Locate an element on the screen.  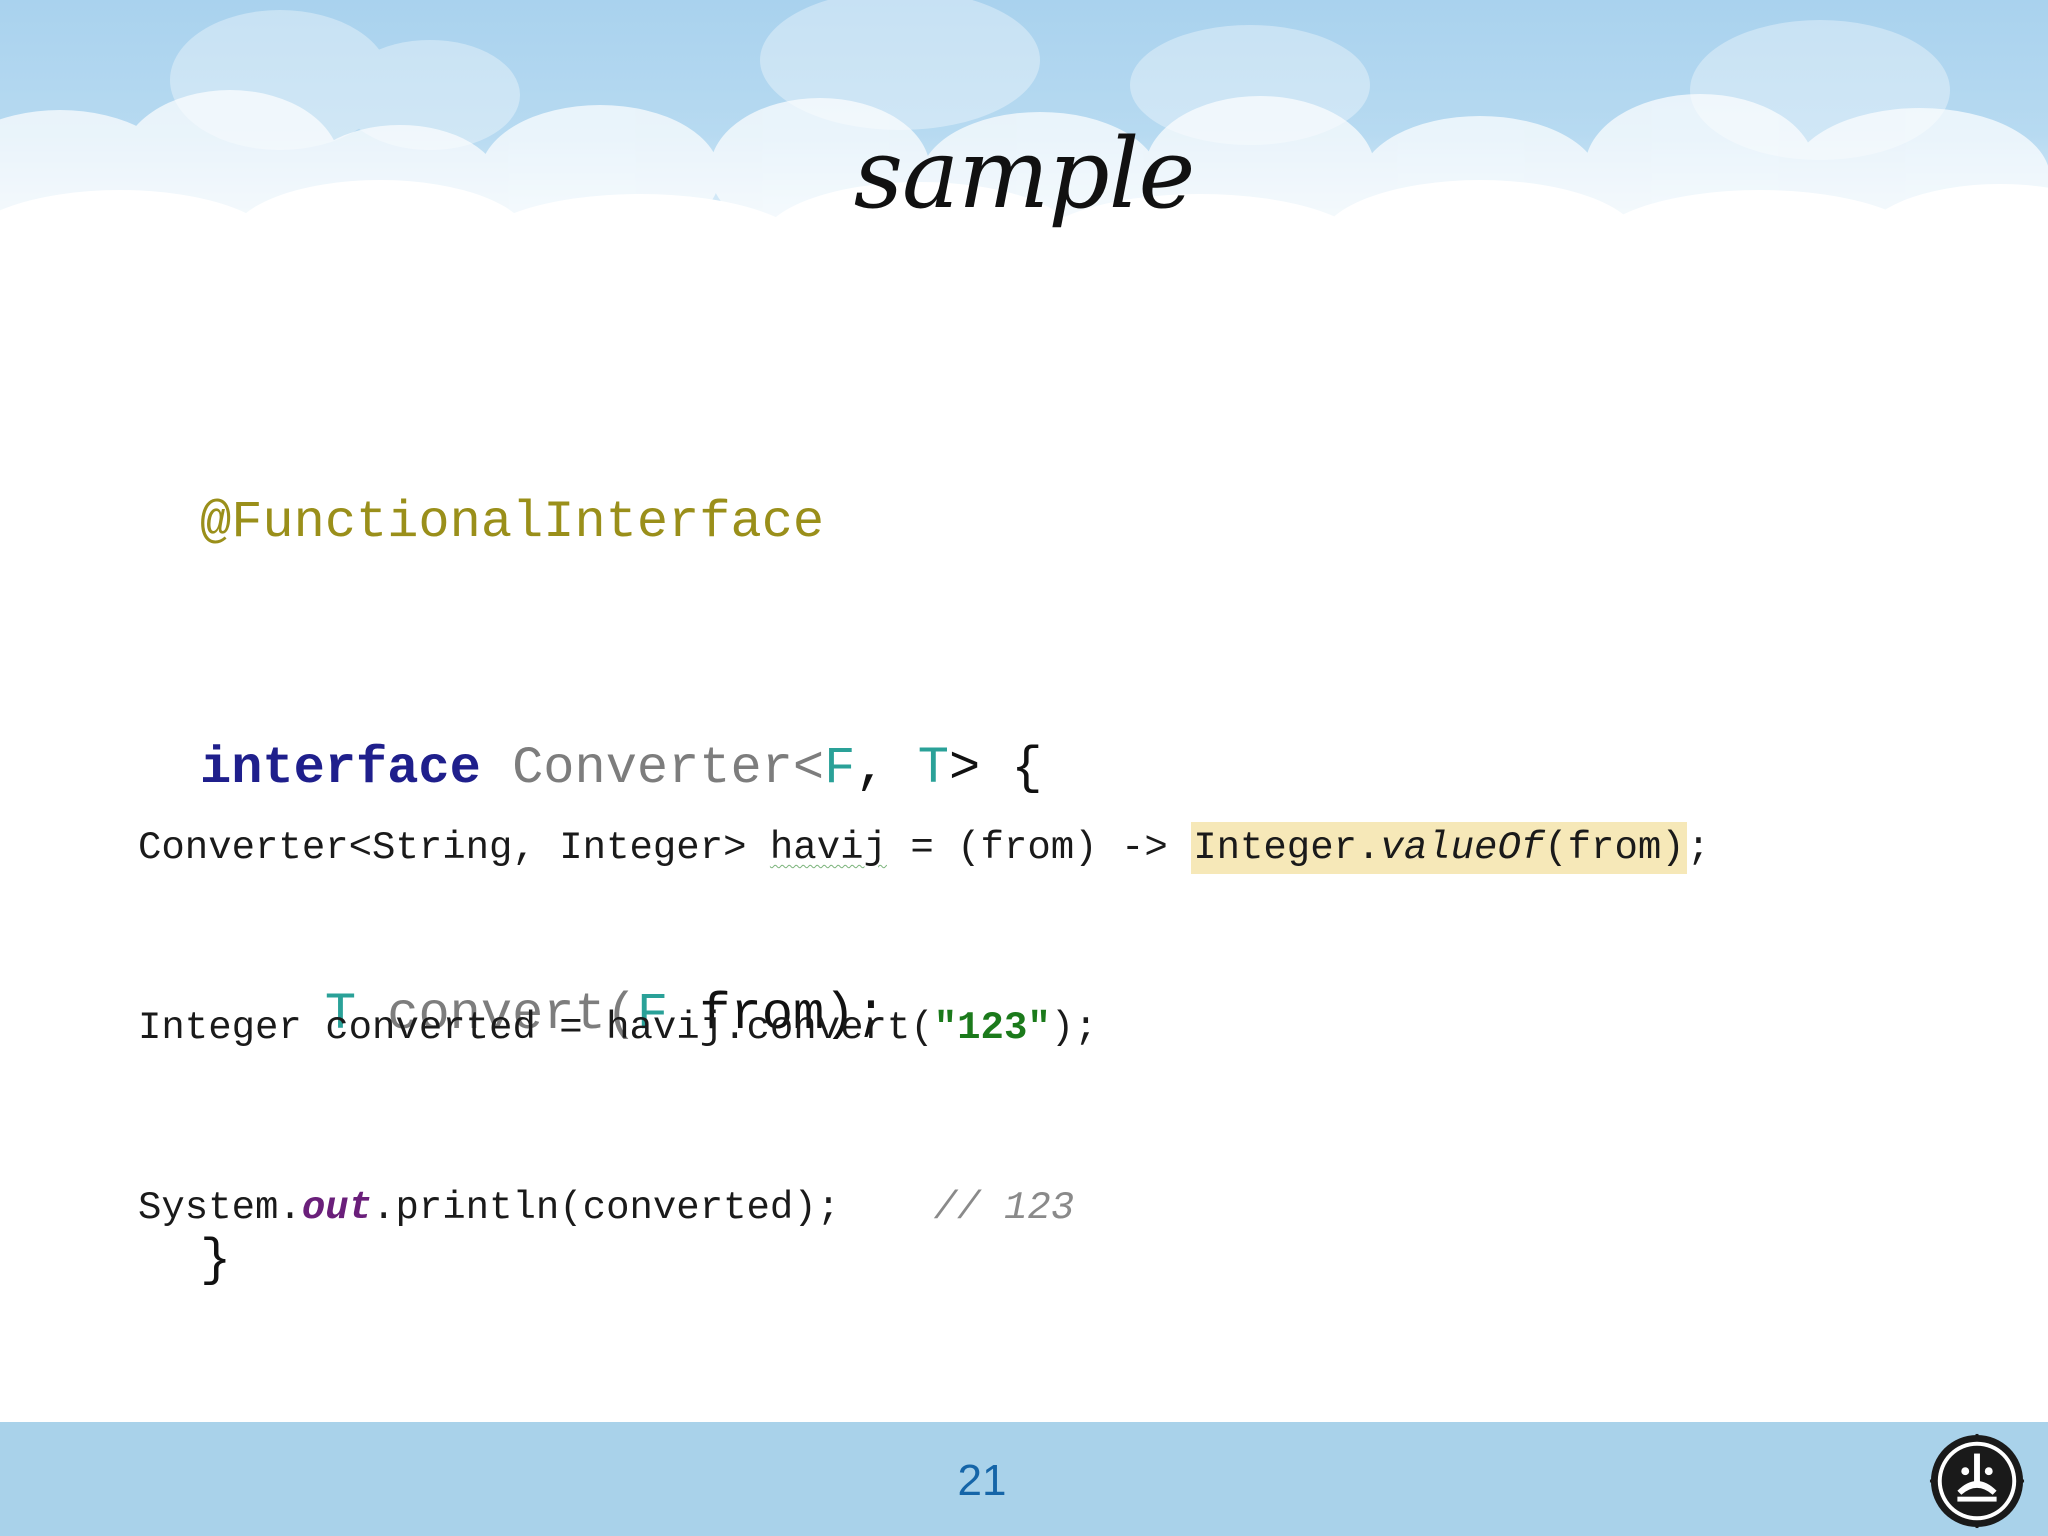
annotation-token: @FunctionalInterface is located at coordinates (512, 522).